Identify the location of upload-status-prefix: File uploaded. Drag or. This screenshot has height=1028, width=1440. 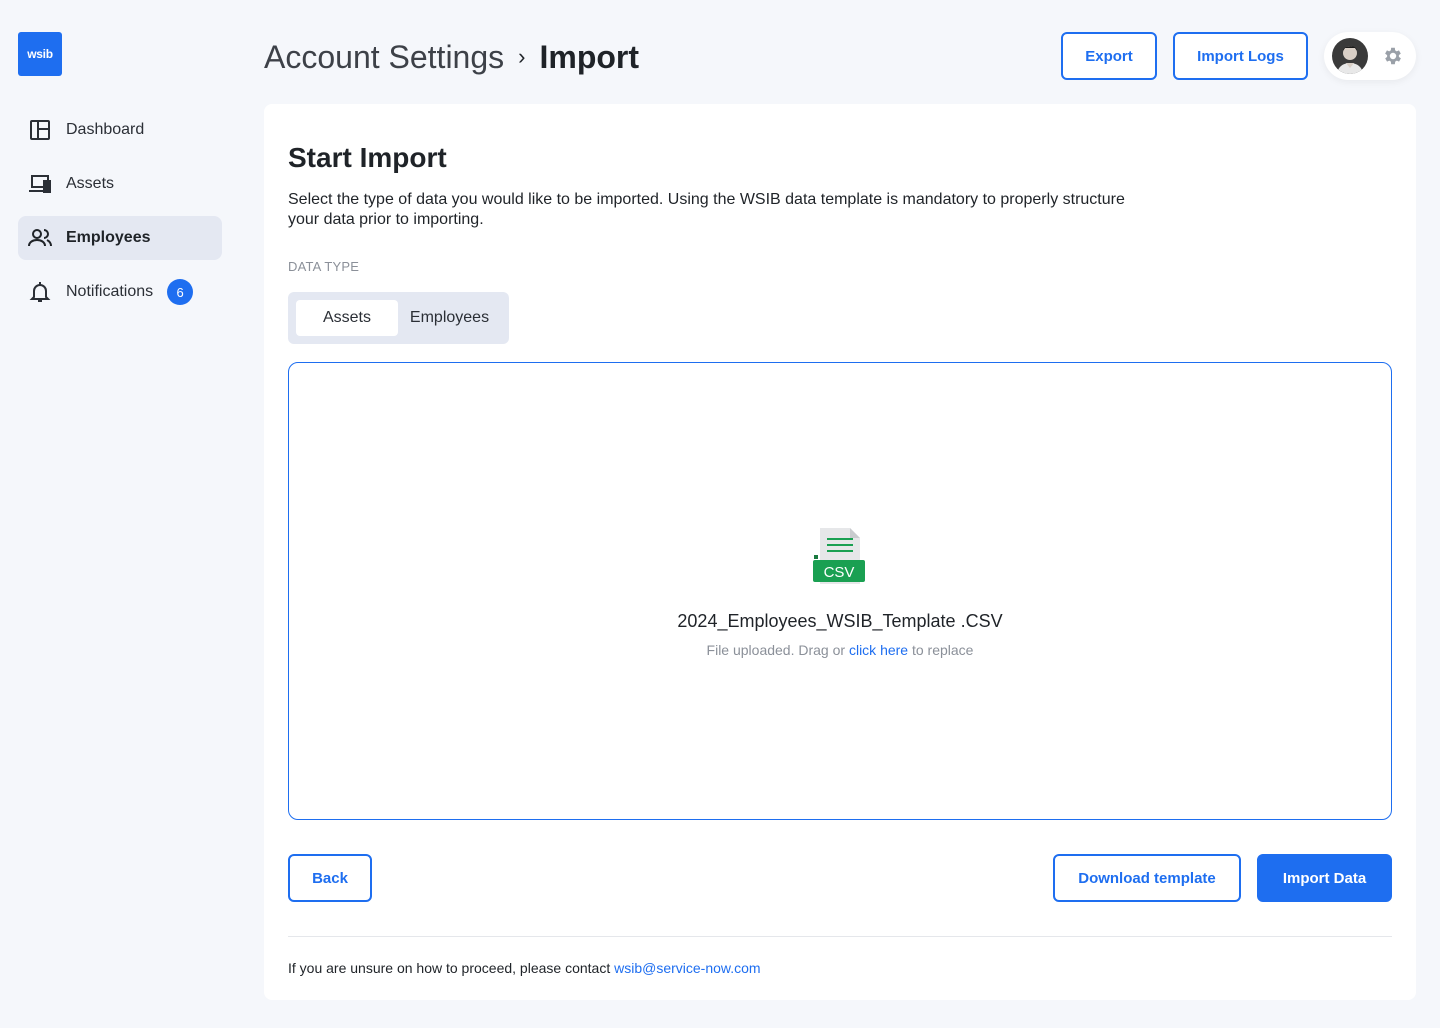
(776, 650).